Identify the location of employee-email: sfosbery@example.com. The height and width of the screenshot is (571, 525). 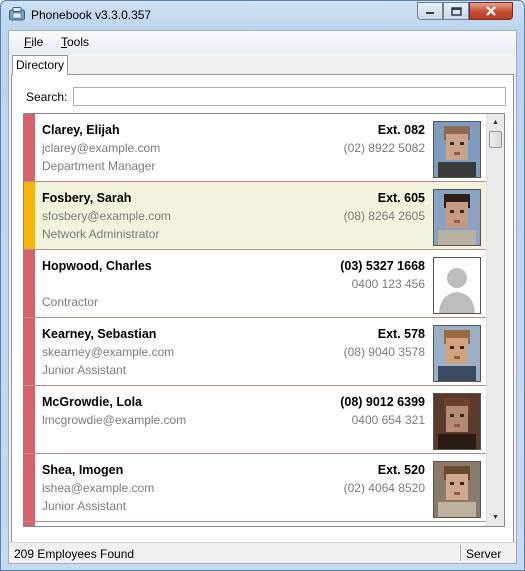
(106, 216).